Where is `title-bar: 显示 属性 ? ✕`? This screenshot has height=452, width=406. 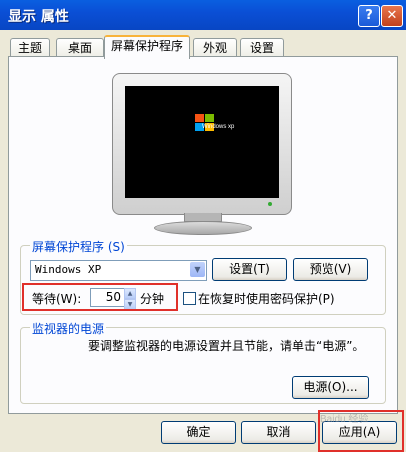 title-bar: 显示 属性 ? ✕ is located at coordinates (203, 15).